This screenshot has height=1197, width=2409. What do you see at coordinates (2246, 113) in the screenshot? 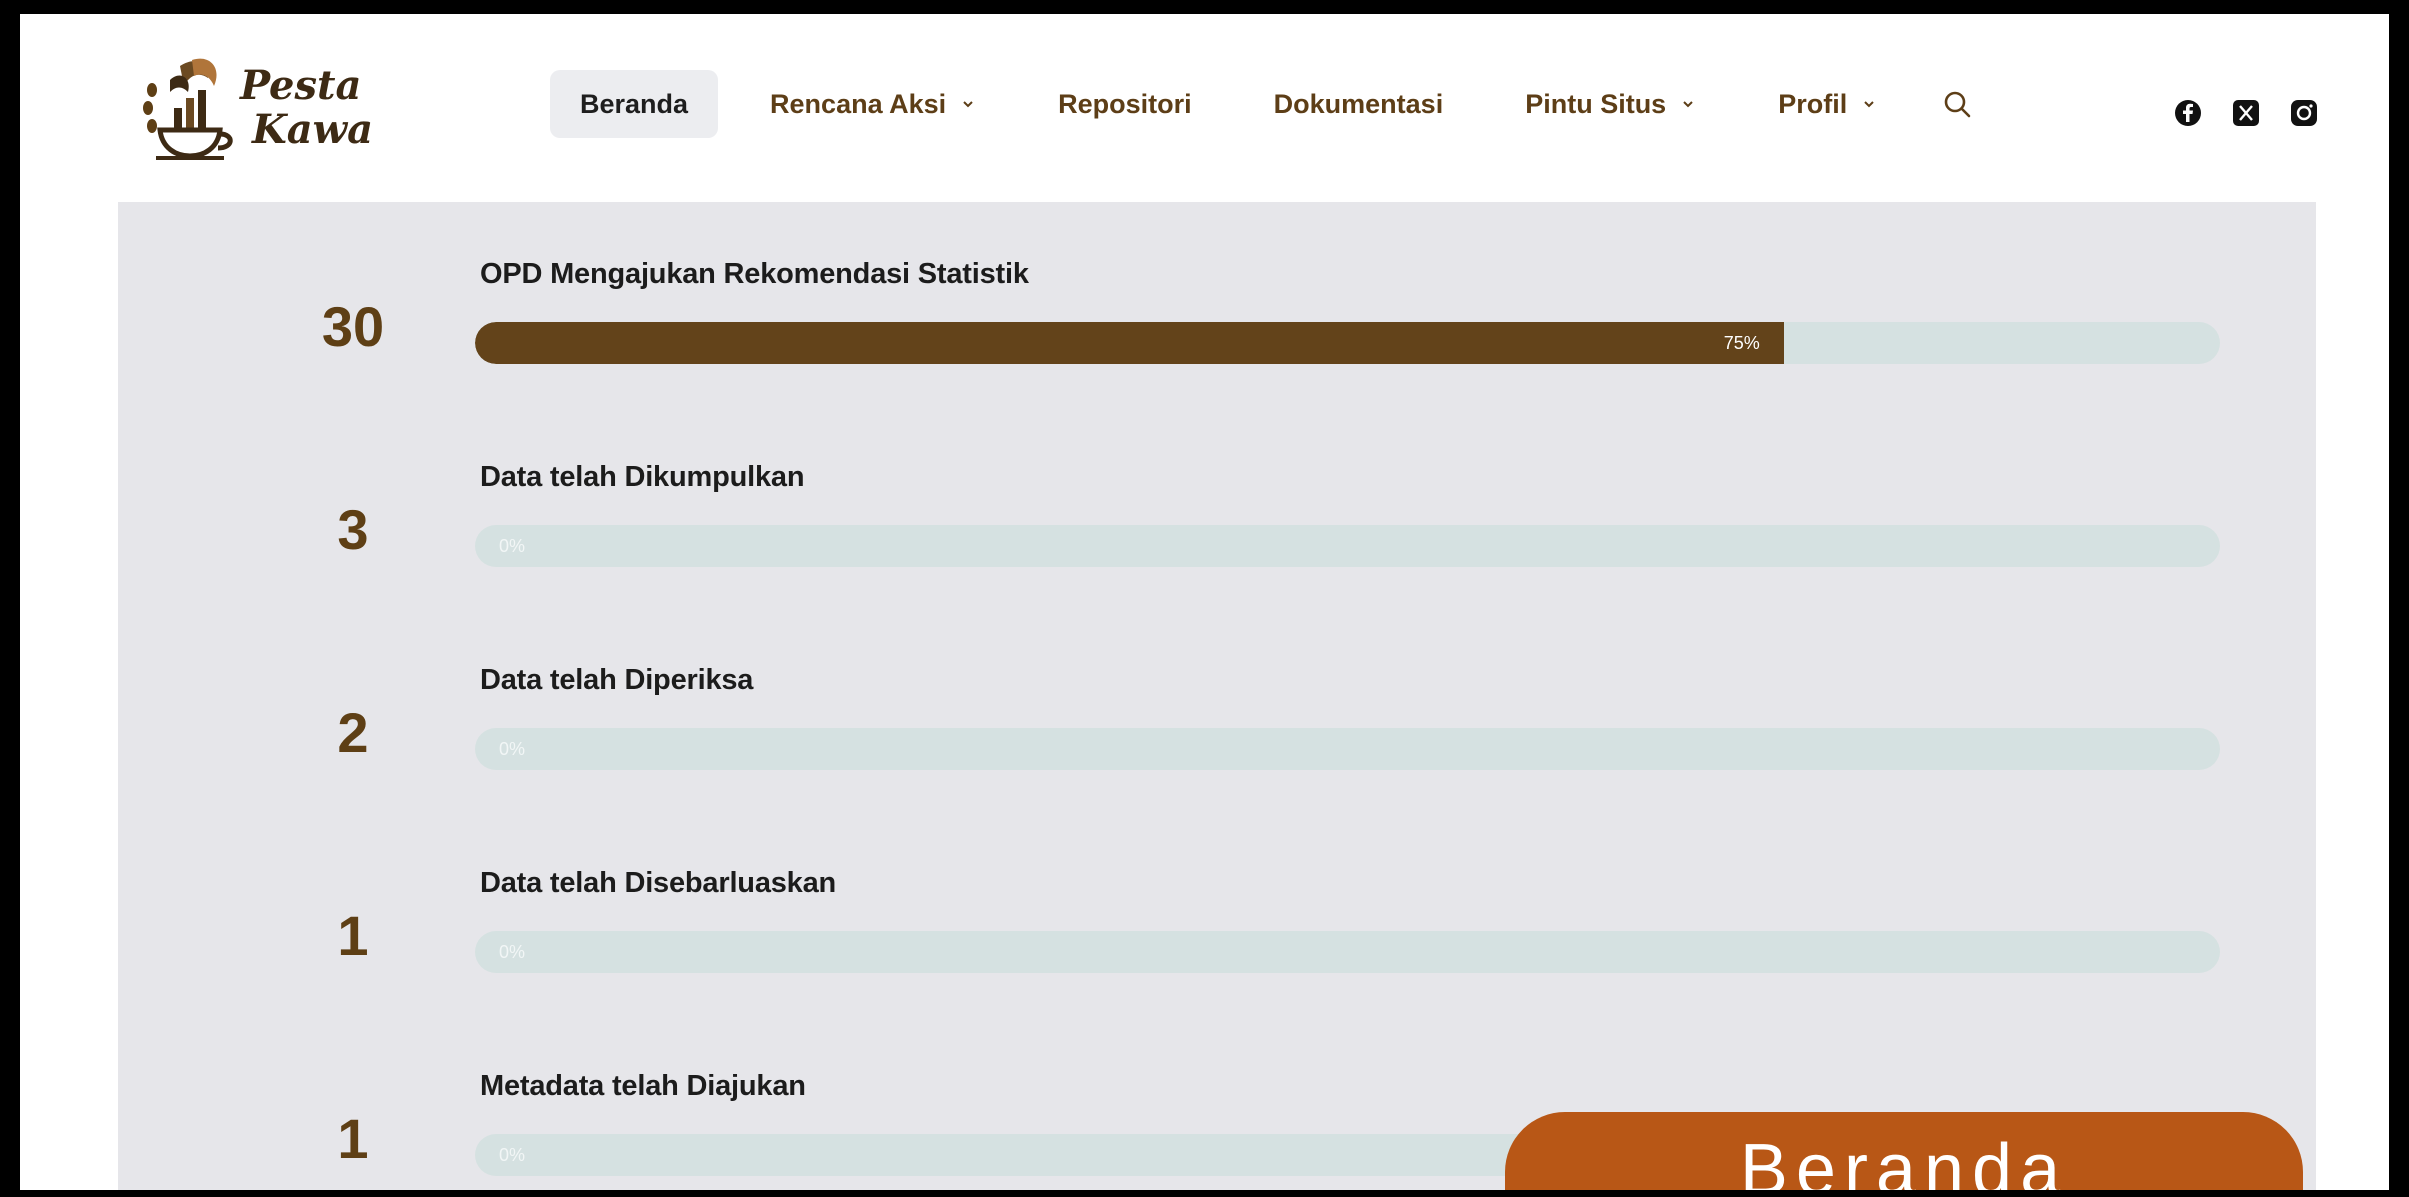
I see `x-twitter-icon` at bounding box center [2246, 113].